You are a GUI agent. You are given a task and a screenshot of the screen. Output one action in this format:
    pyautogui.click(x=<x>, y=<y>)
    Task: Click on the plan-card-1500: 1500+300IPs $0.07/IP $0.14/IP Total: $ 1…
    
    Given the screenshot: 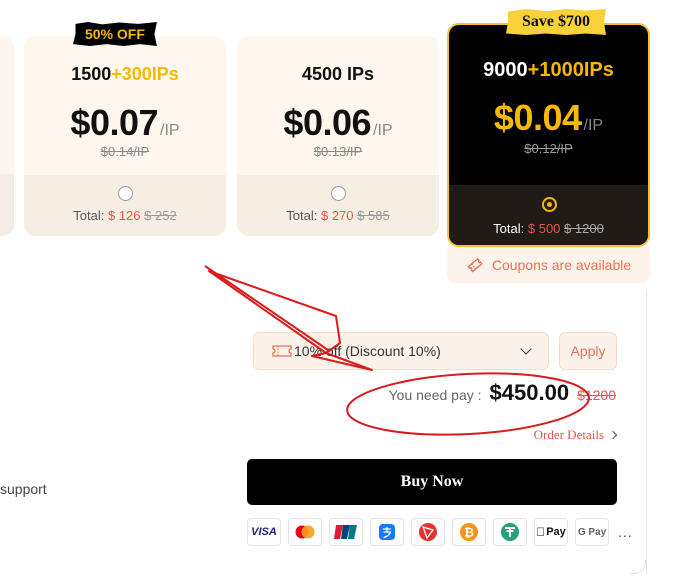 What is the action you would take?
    pyautogui.click(x=125, y=136)
    